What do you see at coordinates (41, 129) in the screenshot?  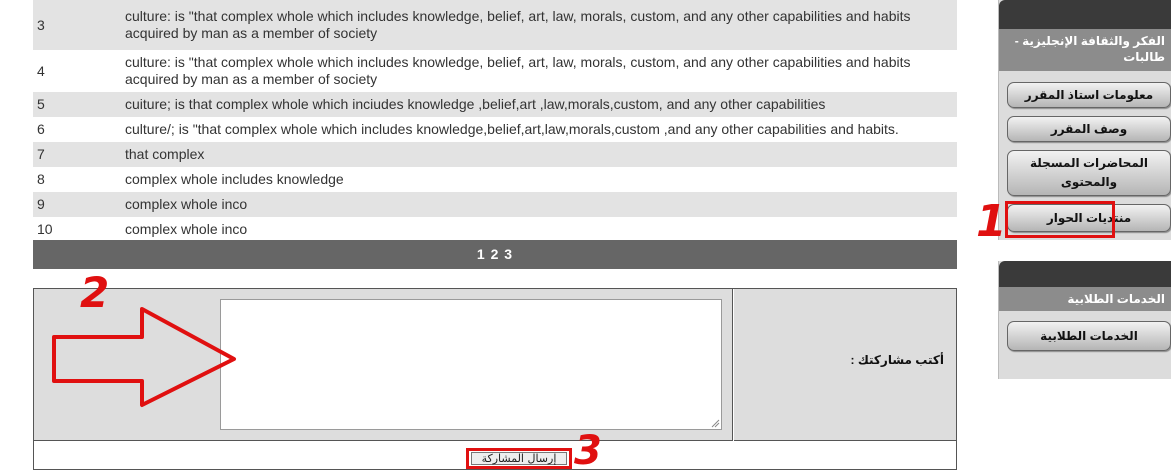 I see `post-number: 6` at bounding box center [41, 129].